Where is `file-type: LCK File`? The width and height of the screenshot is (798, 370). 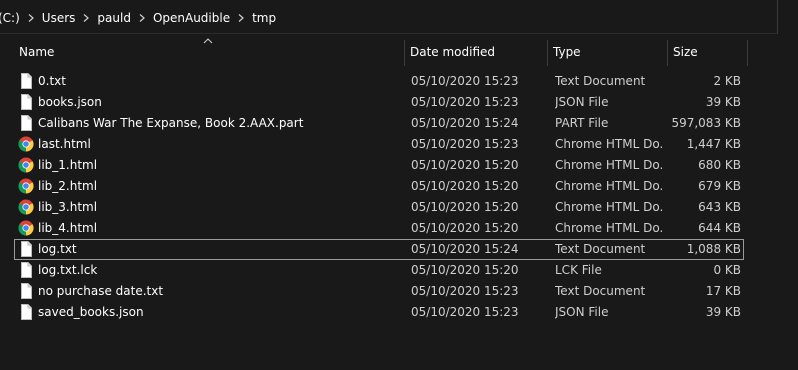
file-type: LCK File is located at coordinates (578, 270).